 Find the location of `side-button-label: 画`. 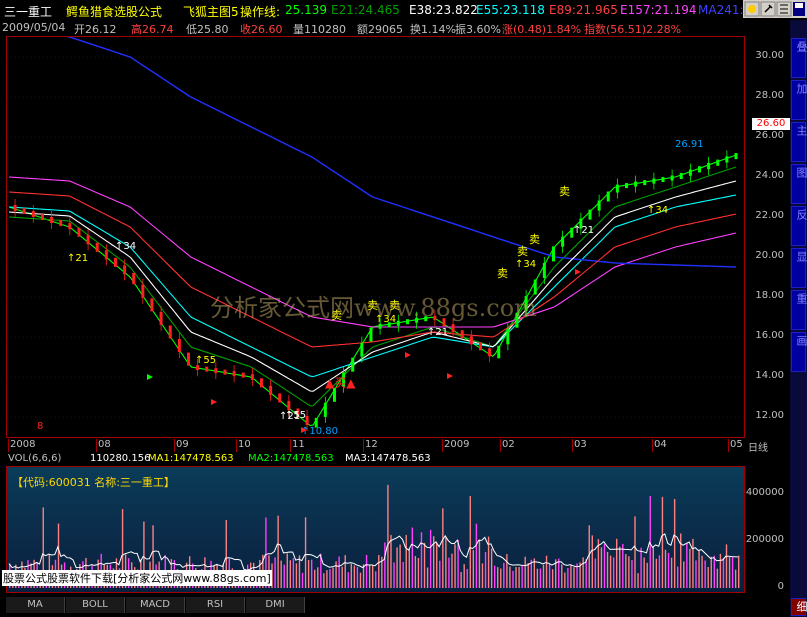

side-button-label: 画 is located at coordinates (801, 340).